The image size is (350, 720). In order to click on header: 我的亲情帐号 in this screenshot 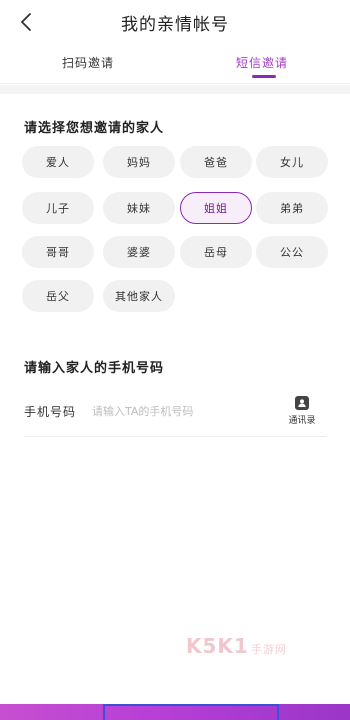, I will do `click(175, 22)`.